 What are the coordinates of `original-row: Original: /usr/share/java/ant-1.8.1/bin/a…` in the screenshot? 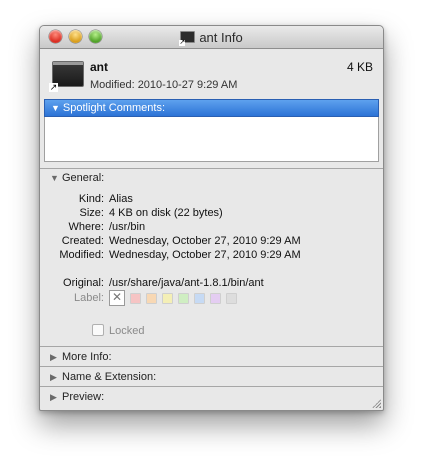 It's located at (153, 283).